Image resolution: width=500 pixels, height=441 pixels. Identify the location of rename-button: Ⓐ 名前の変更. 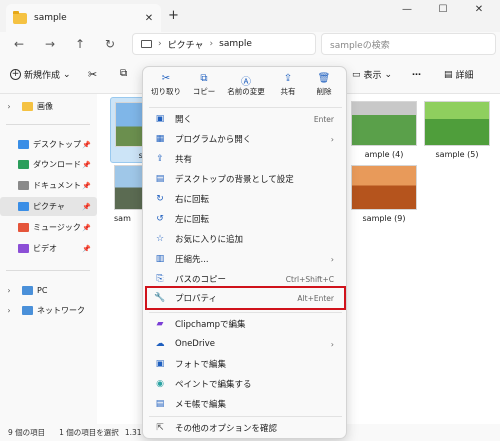
(246, 85).